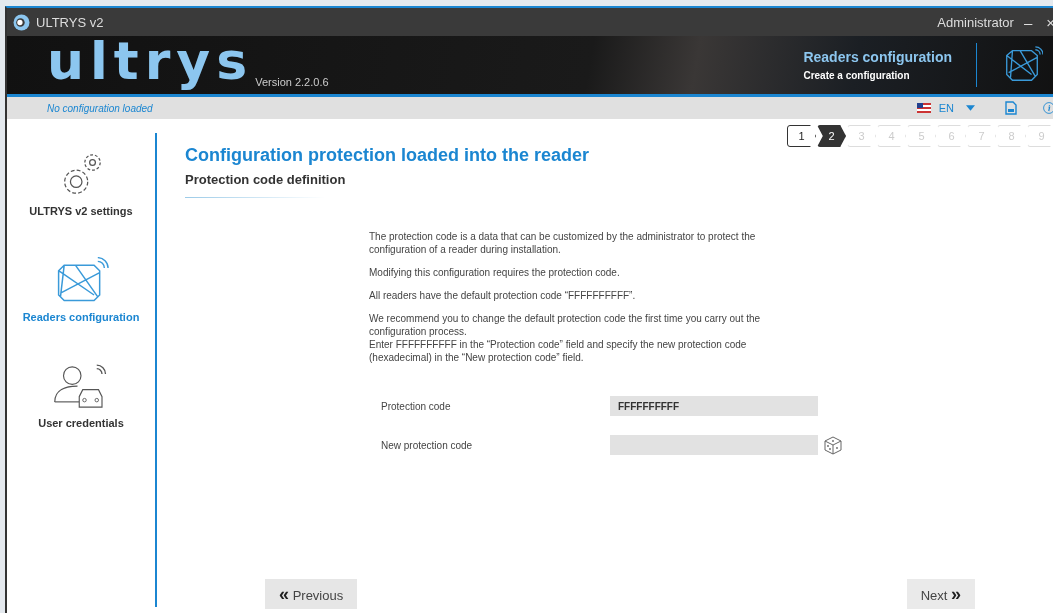 The image size is (1053, 613). I want to click on dice-icon, so click(833, 445).